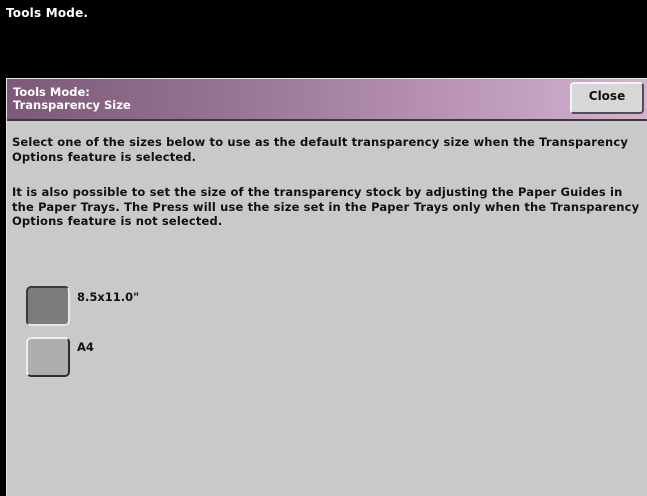 The width and height of the screenshot is (647, 496). I want to click on option-8-5x11-button, so click(48, 306).